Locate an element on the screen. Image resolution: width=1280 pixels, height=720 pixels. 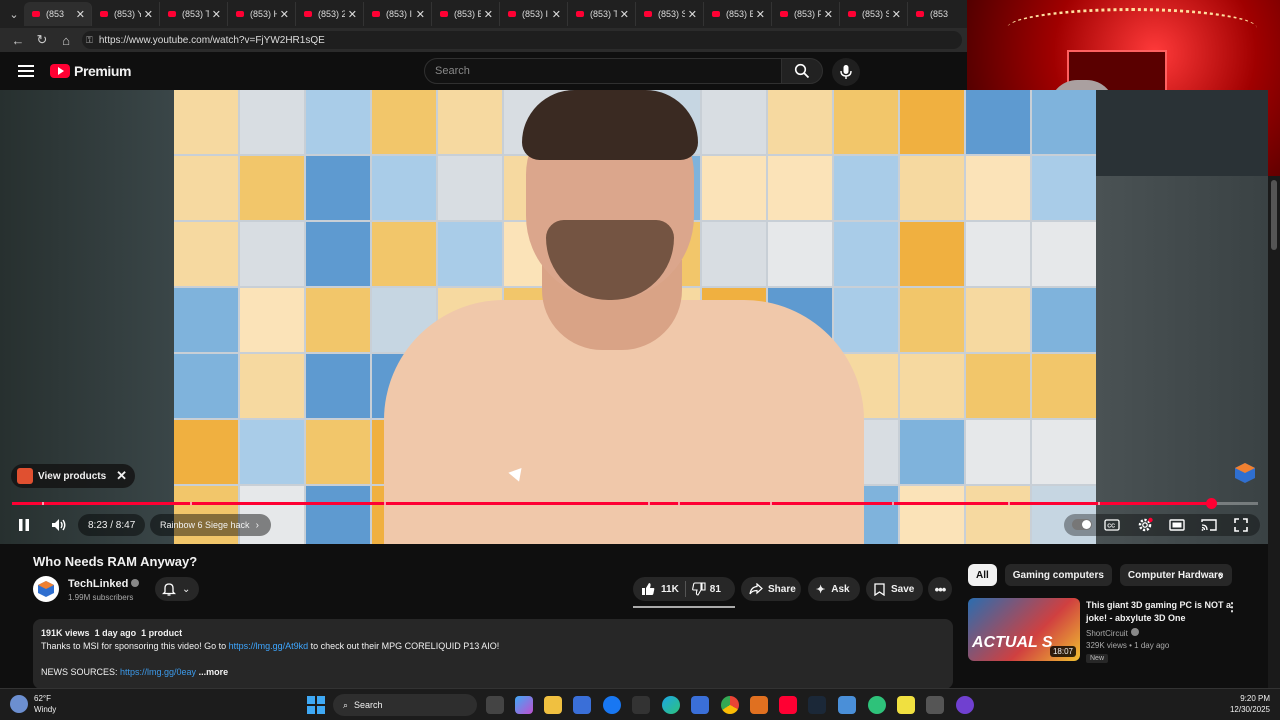
task-view-icon is located at coordinates (495, 705).